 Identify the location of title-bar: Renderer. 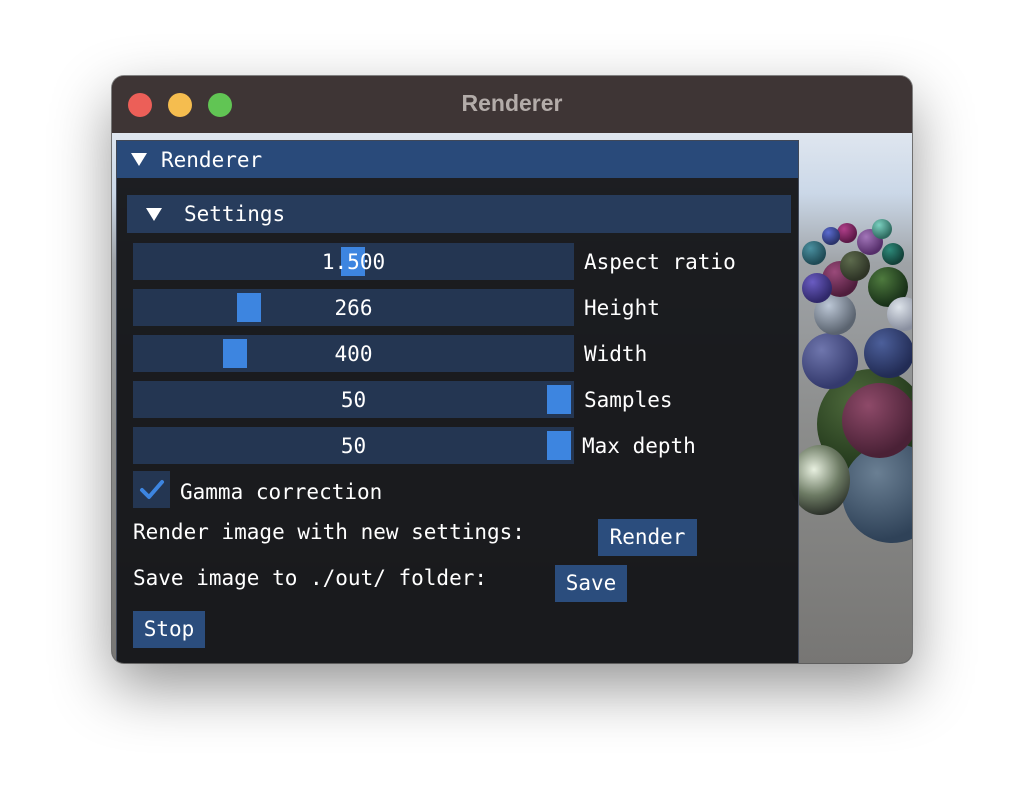
(512, 104).